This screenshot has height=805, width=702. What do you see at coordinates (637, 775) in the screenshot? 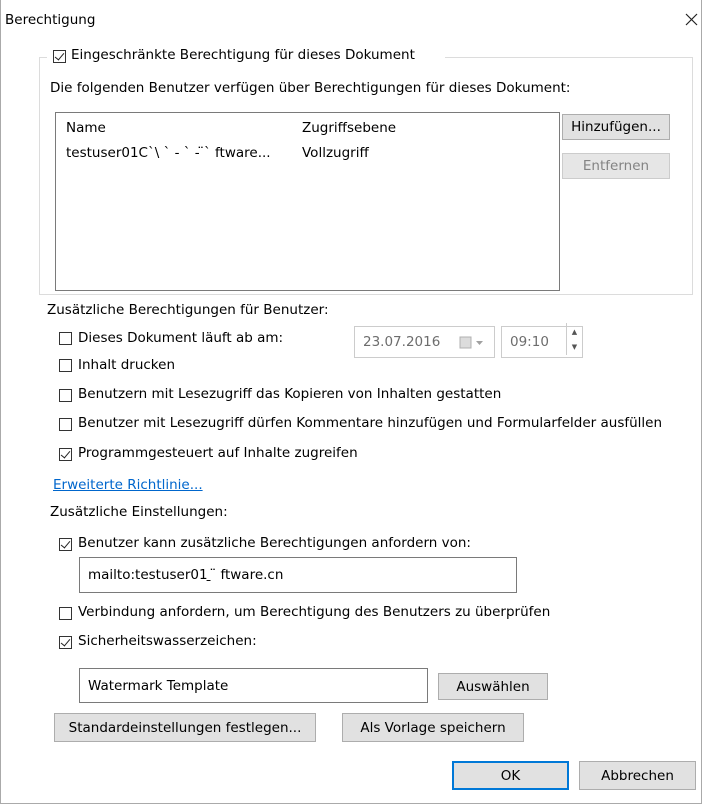
I see `cancel-button: Abbrechen` at bounding box center [637, 775].